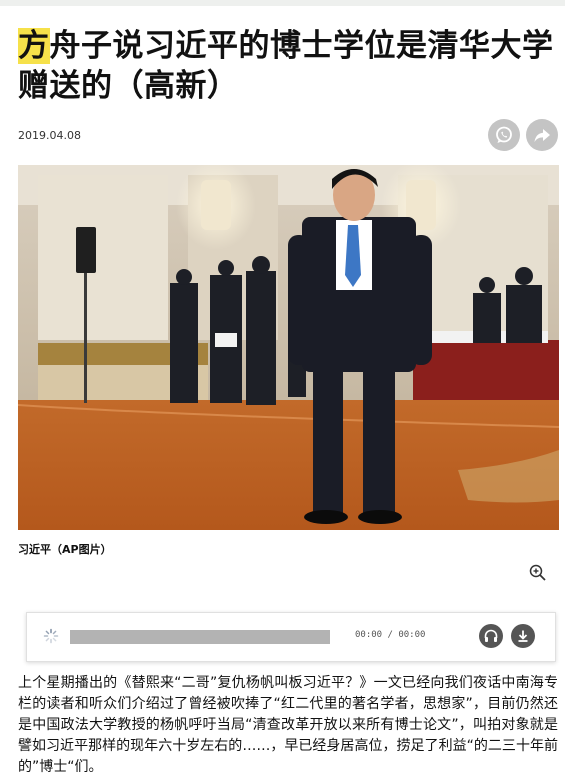  What do you see at coordinates (65, 549) in the screenshot?
I see `photo-caption: 习近平（AP图片）` at bounding box center [65, 549].